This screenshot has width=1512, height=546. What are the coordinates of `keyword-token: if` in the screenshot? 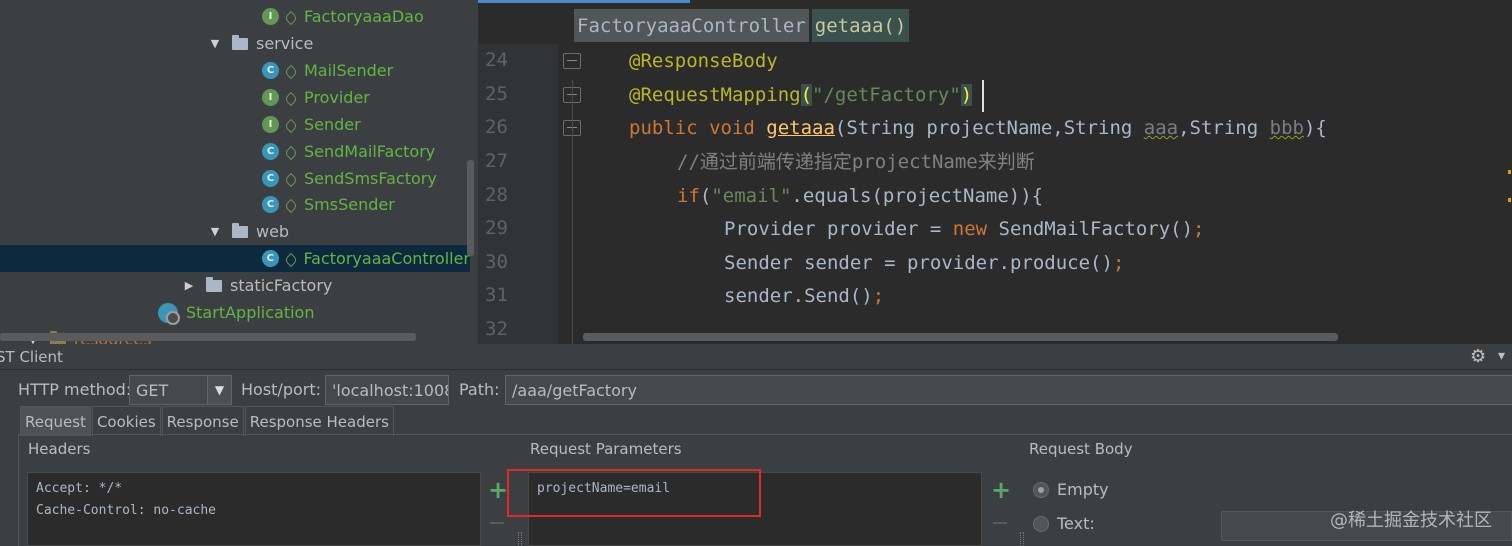 It's located at (688, 196).